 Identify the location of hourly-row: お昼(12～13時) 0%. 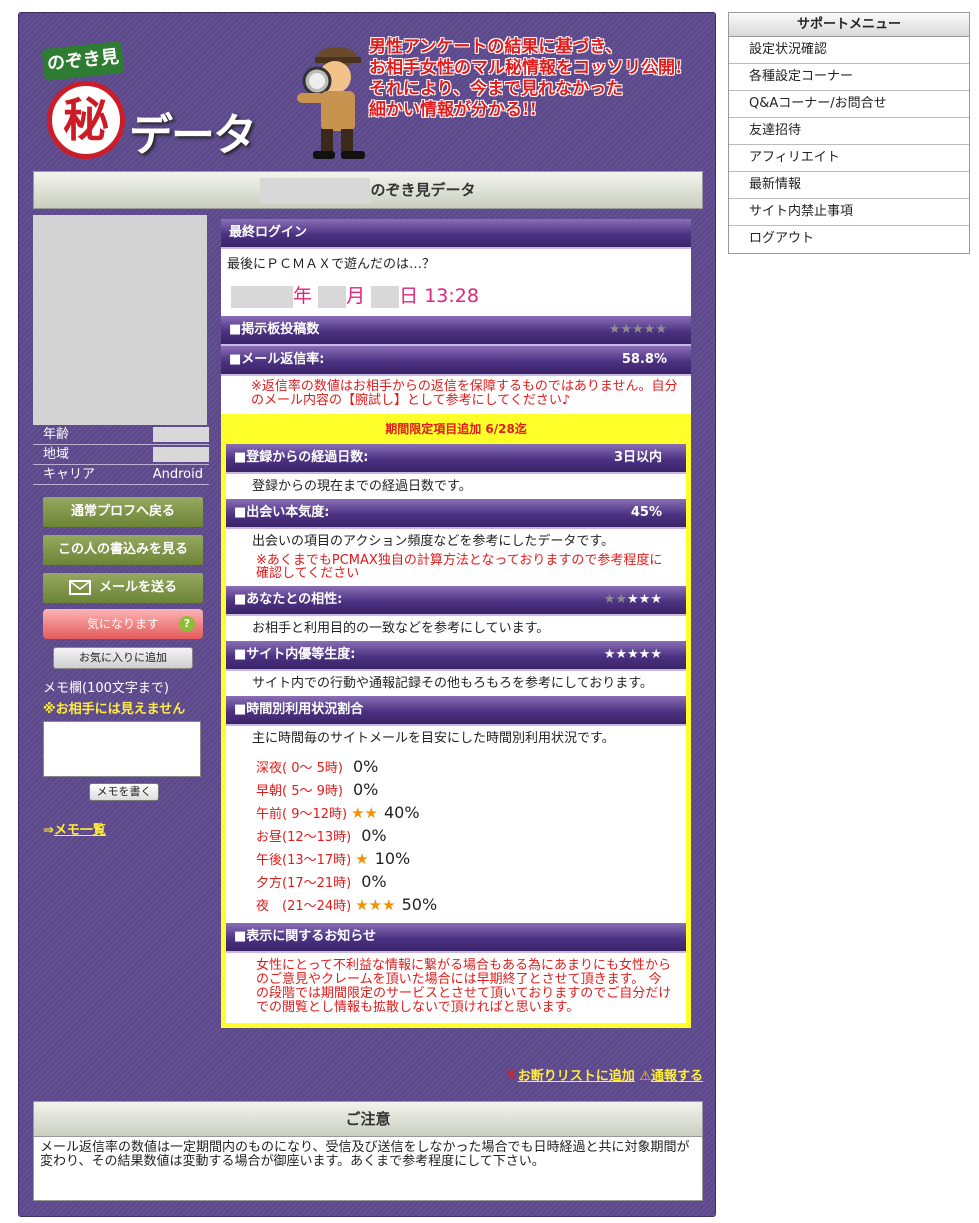
(456, 836).